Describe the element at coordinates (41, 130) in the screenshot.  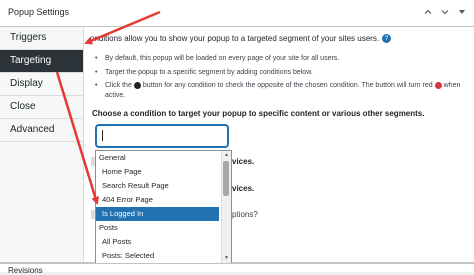
I see `tab-advanced: Advanced` at that location.